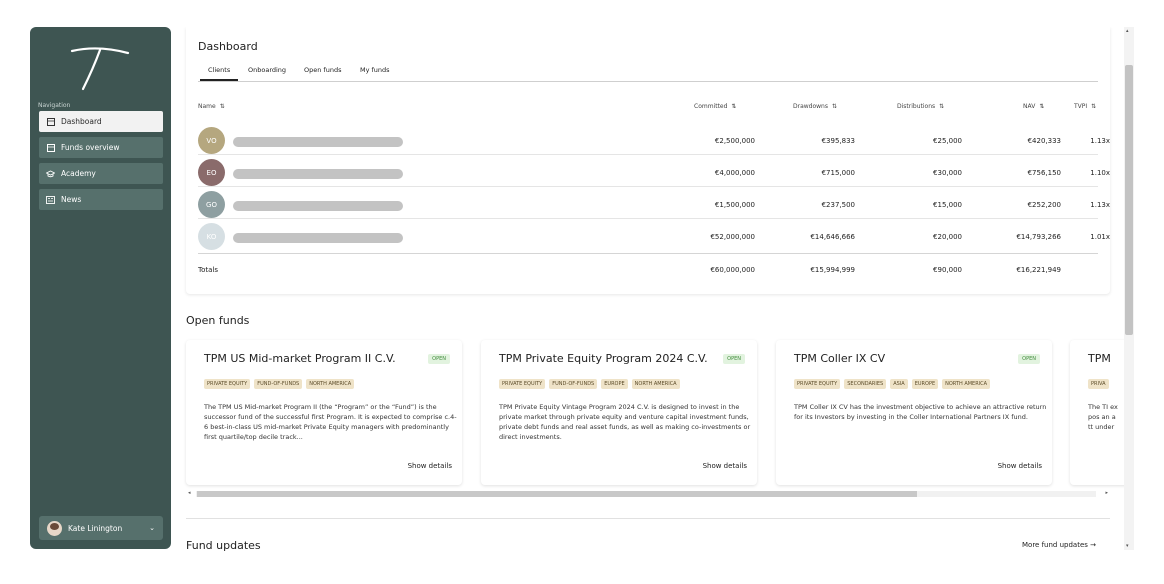  I want to click on nav-cell: €420,333, so click(1044, 141).